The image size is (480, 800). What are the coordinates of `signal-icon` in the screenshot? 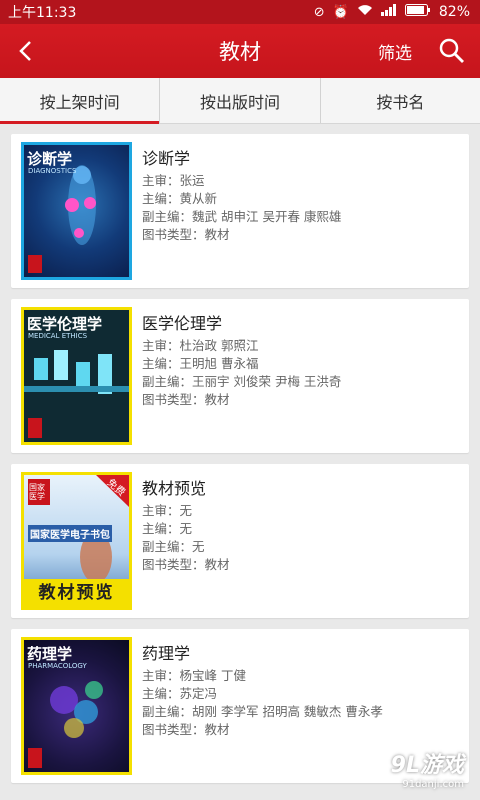 It's located at (388, 12).